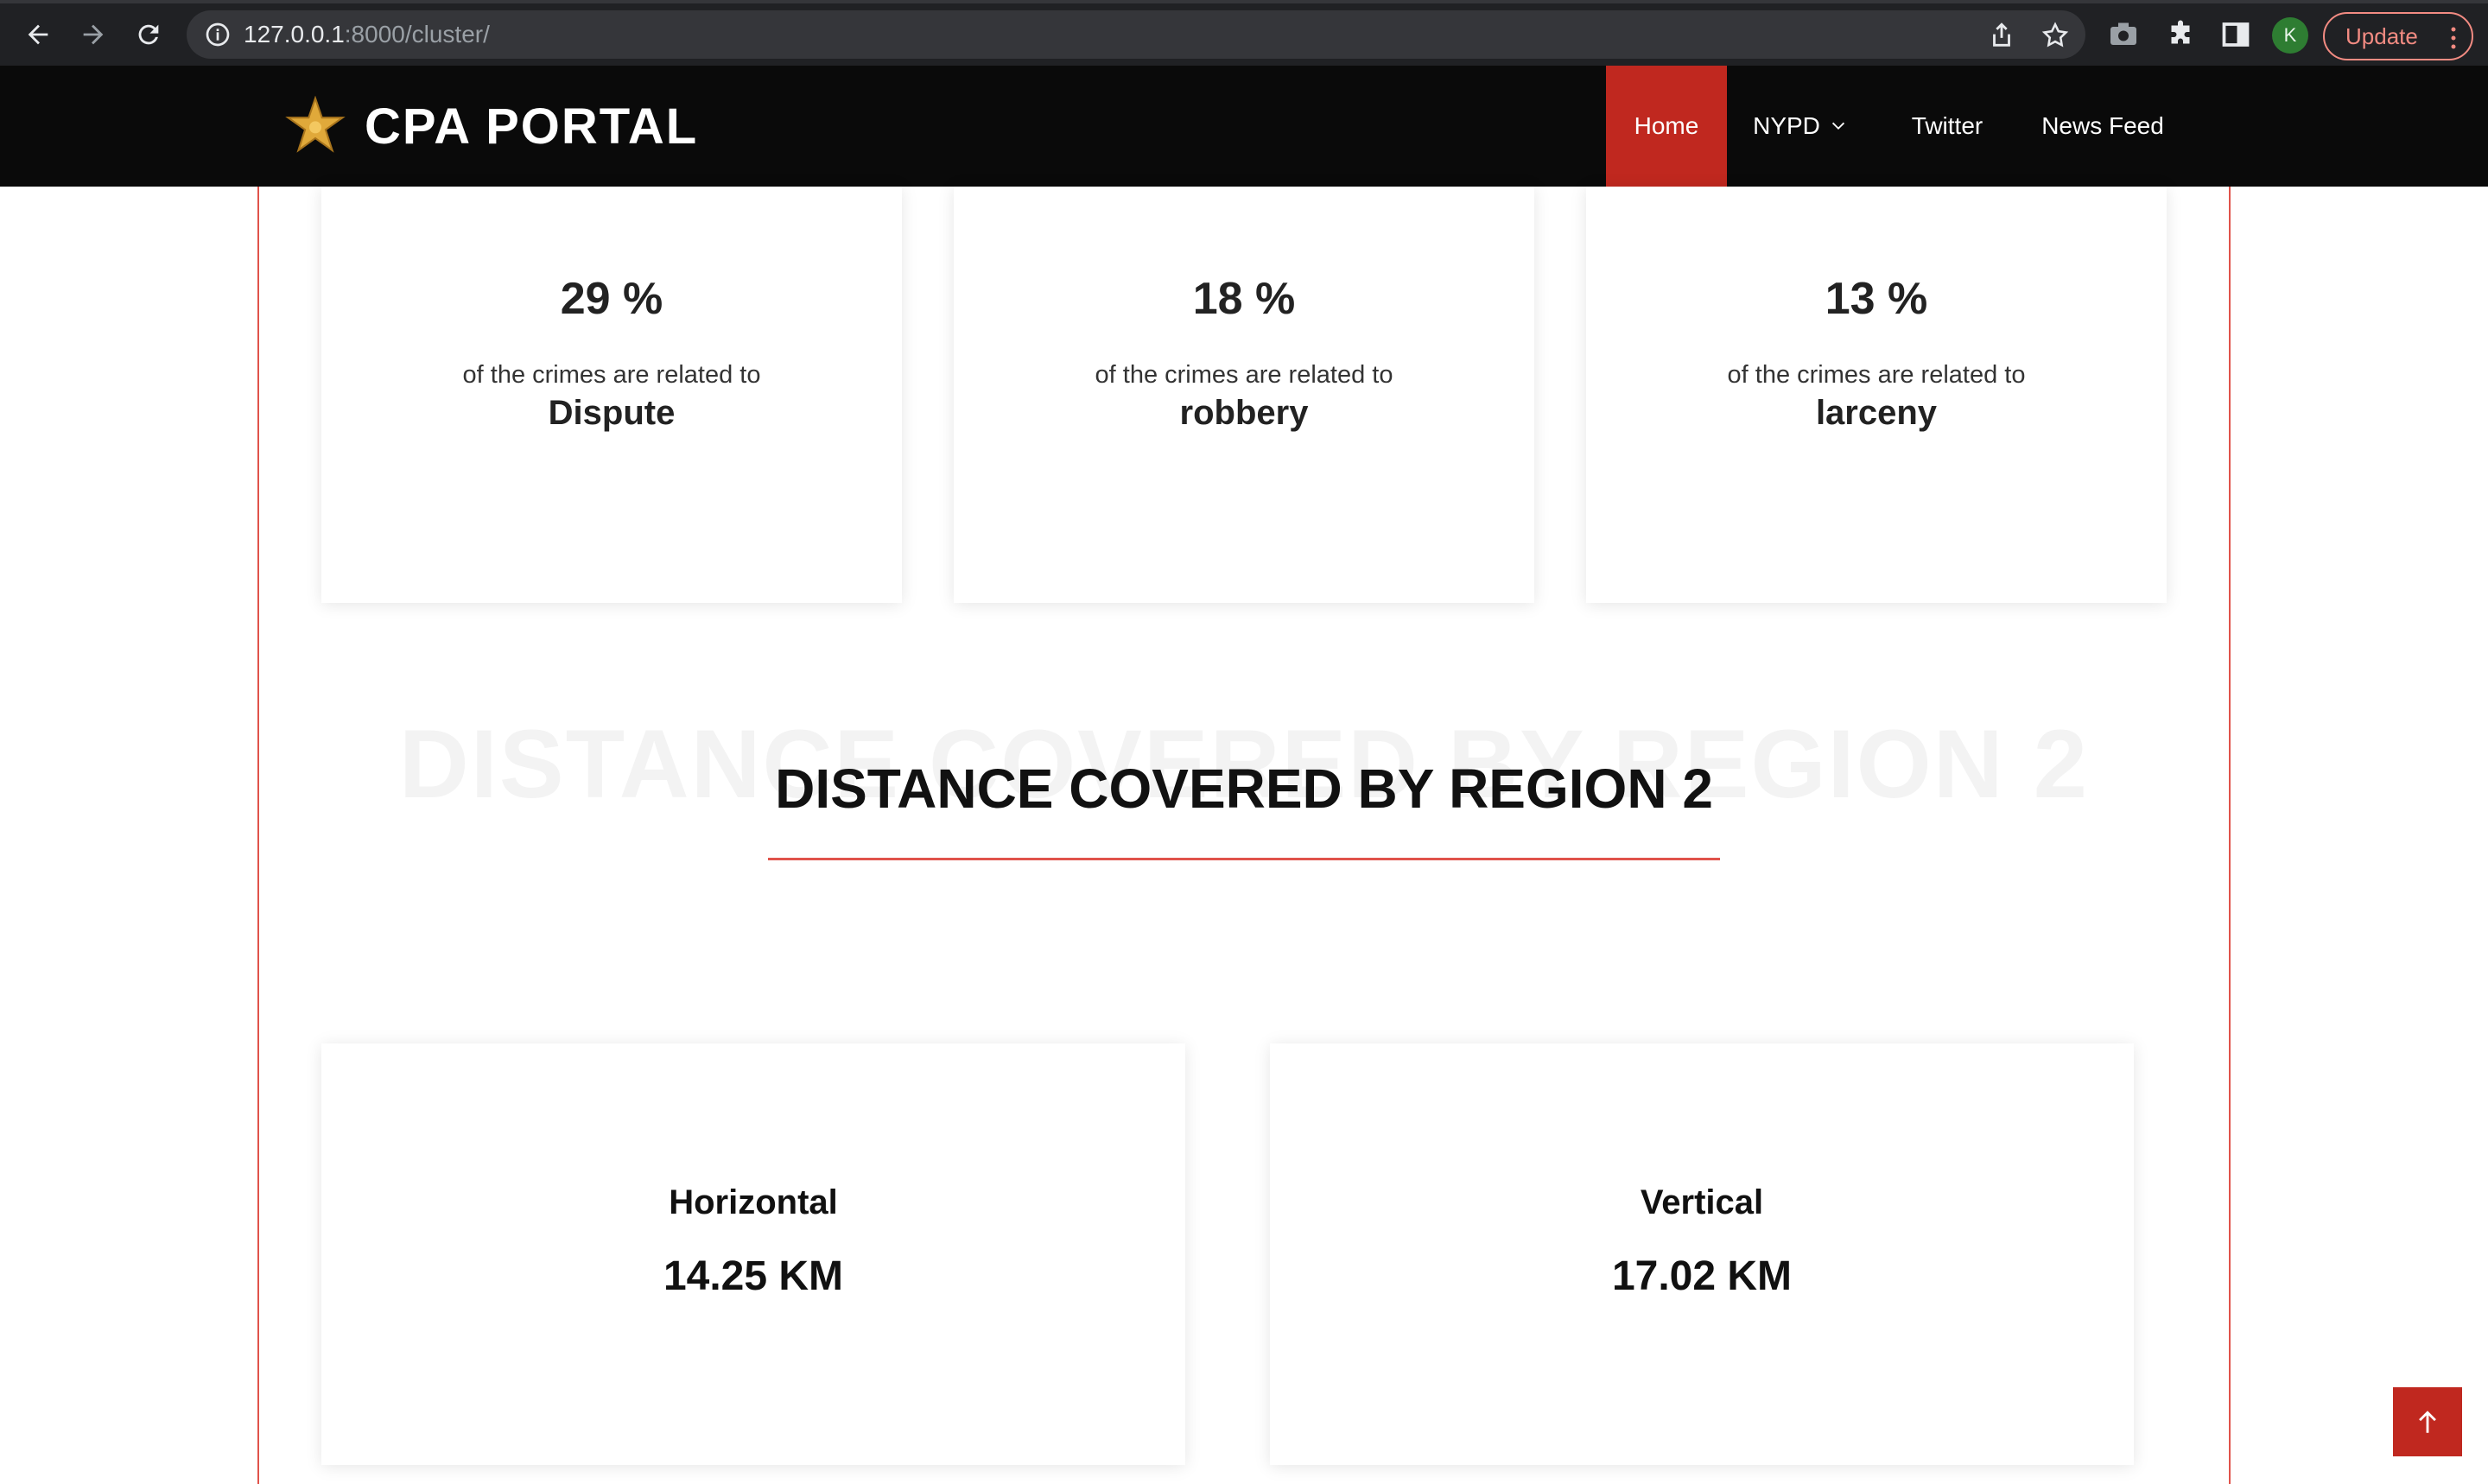 Image resolution: width=2488 pixels, height=1484 pixels. What do you see at coordinates (1877, 413) in the screenshot?
I see `crime-category: larceny` at bounding box center [1877, 413].